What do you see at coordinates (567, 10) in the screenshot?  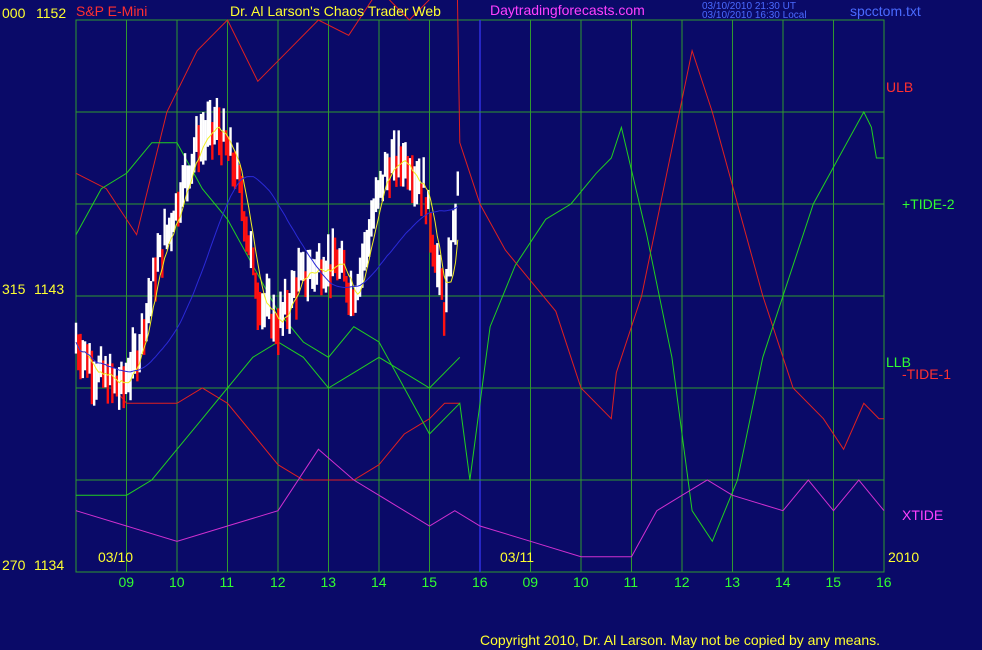 I see `site-label: Daytradingforecasts.com` at bounding box center [567, 10].